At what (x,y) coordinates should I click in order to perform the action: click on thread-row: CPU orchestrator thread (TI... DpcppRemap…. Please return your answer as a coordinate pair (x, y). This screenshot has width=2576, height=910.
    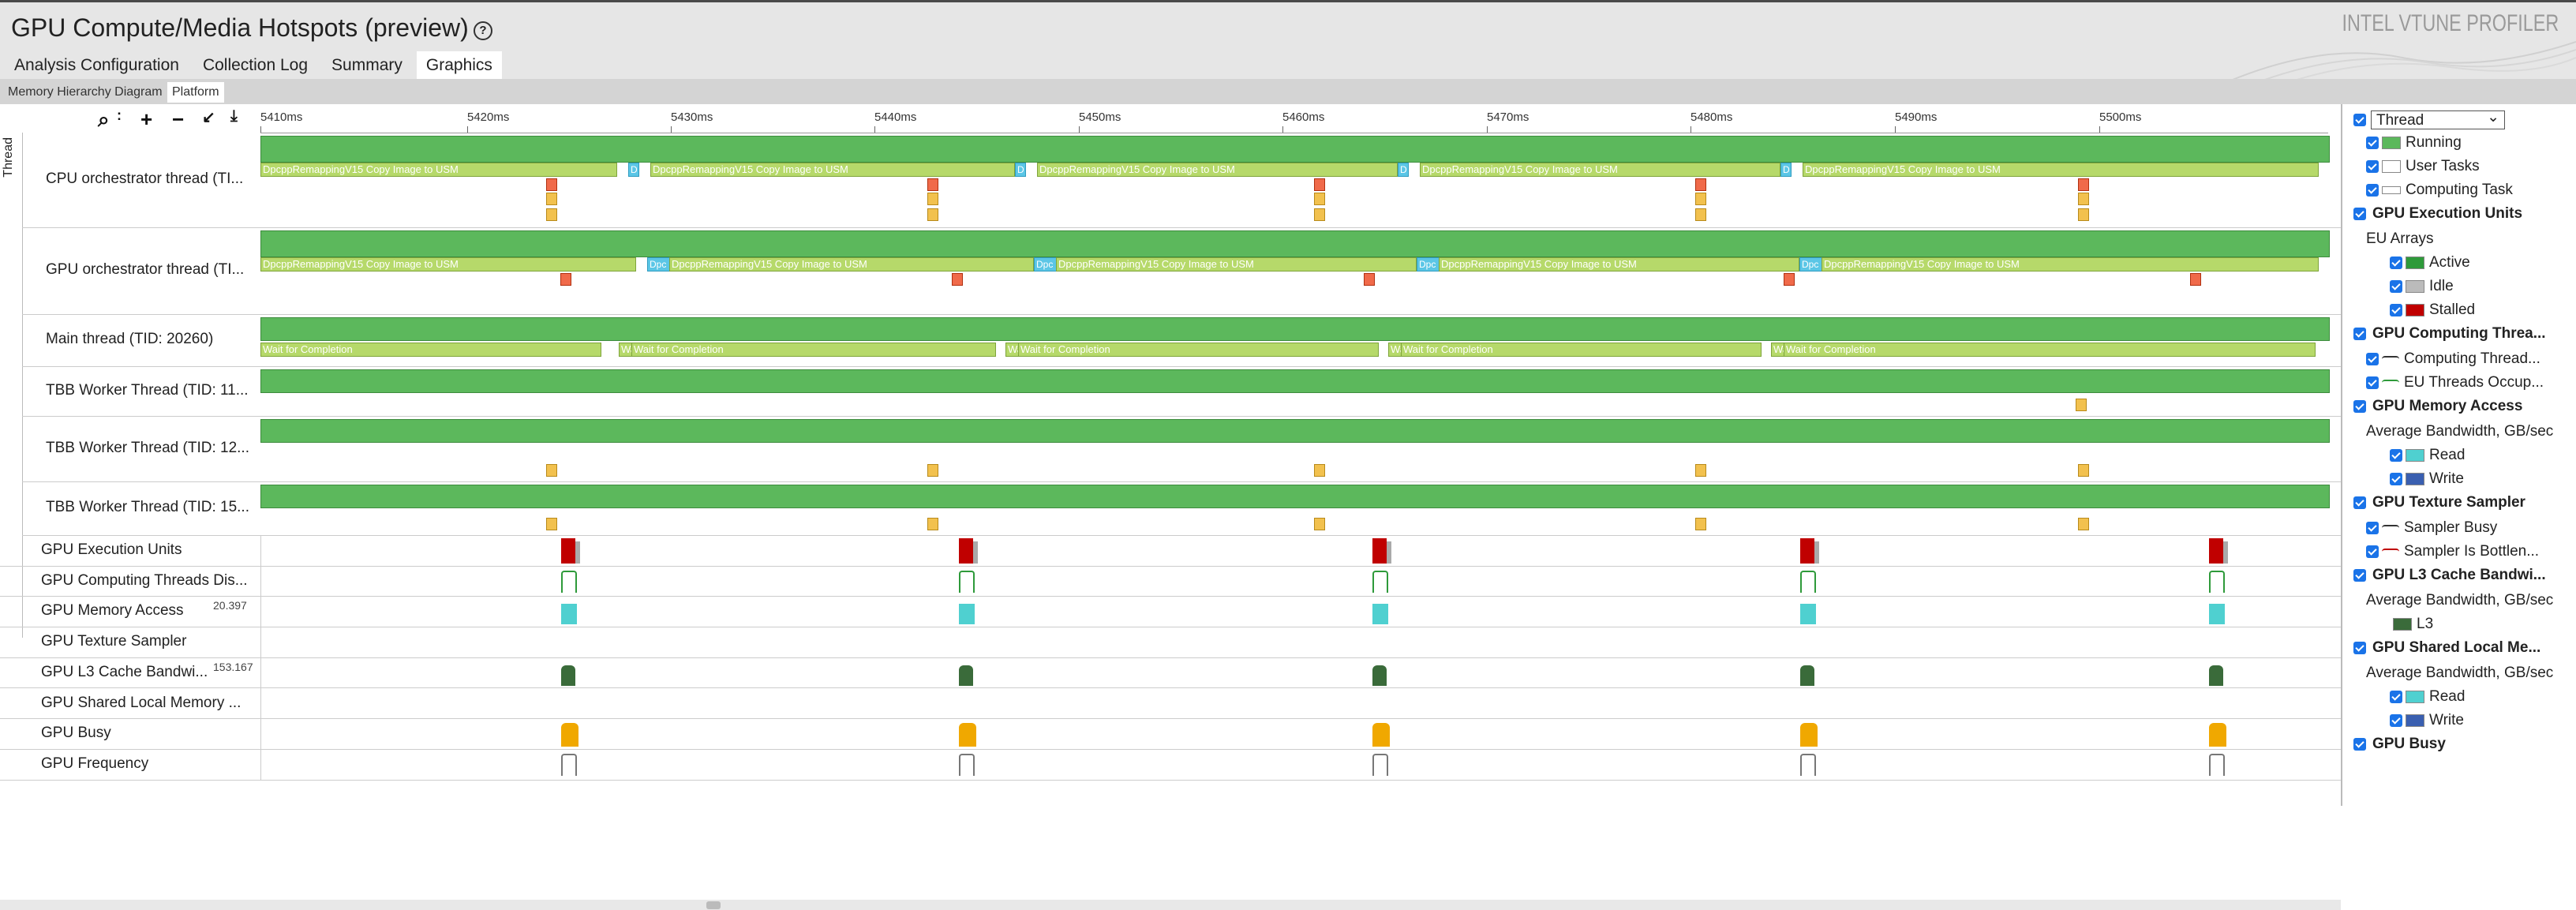
    Looking at the image, I should click on (1181, 180).